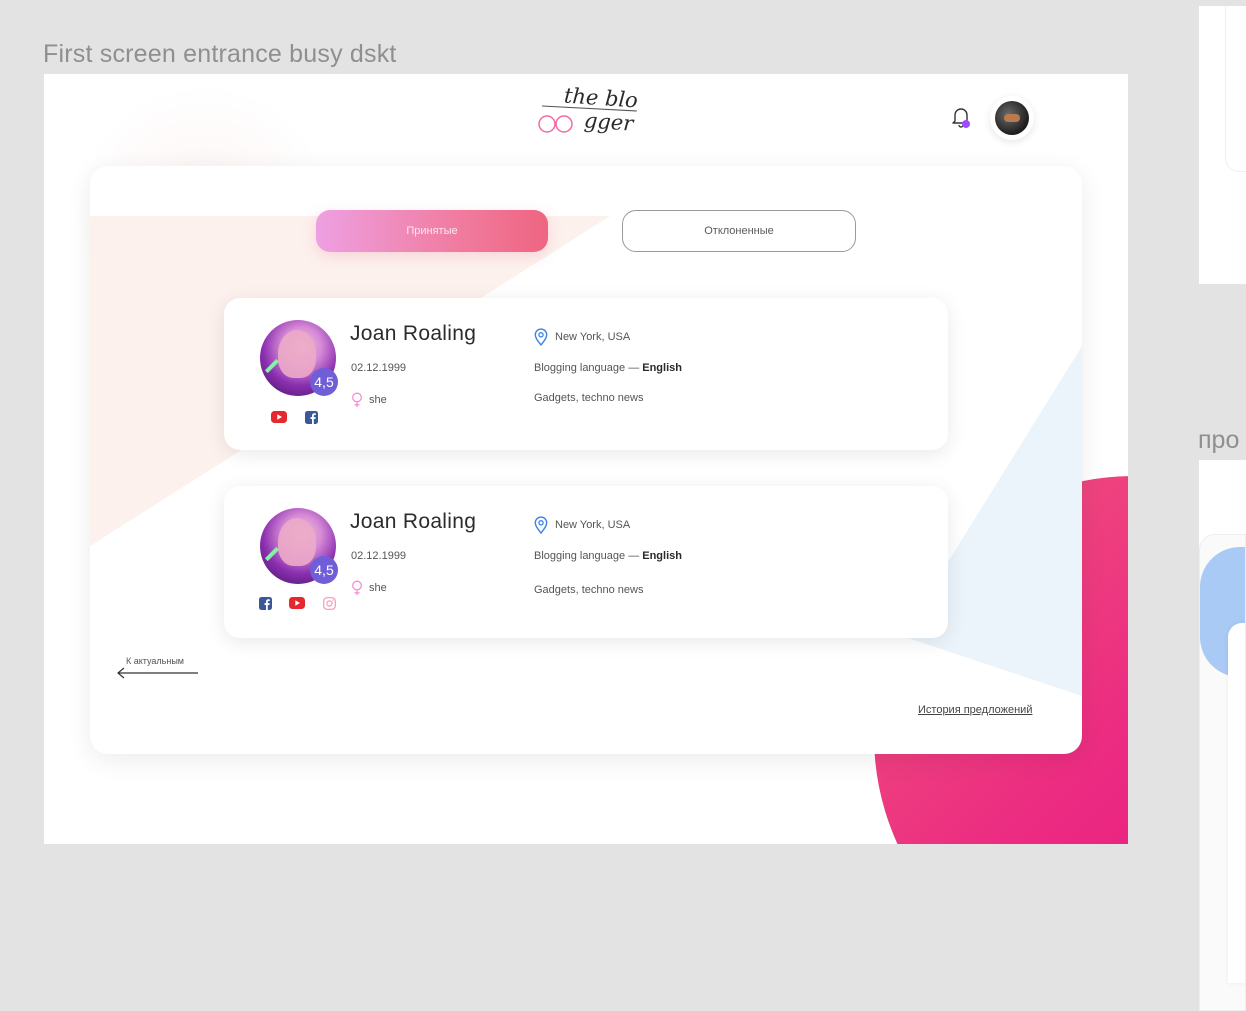  What do you see at coordinates (961, 117) in the screenshot?
I see `notification-bell-icon` at bounding box center [961, 117].